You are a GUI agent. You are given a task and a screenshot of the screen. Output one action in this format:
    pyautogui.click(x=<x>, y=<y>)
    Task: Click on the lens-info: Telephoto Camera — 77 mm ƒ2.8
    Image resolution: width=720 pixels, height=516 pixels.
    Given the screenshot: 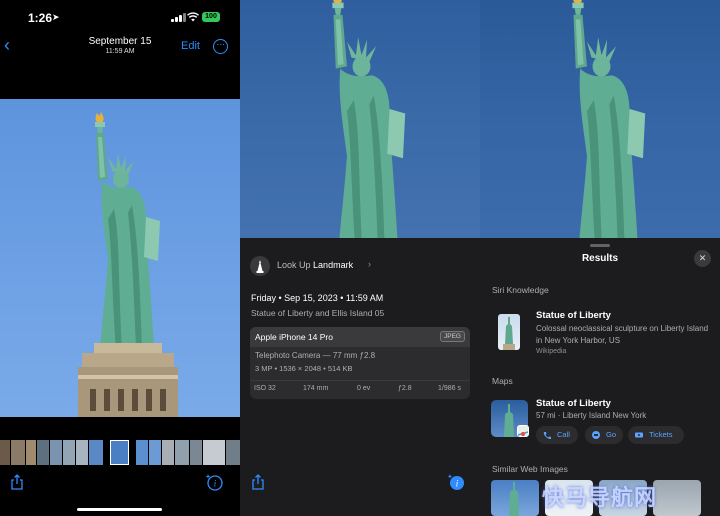 What is the action you would take?
    pyautogui.click(x=315, y=355)
    